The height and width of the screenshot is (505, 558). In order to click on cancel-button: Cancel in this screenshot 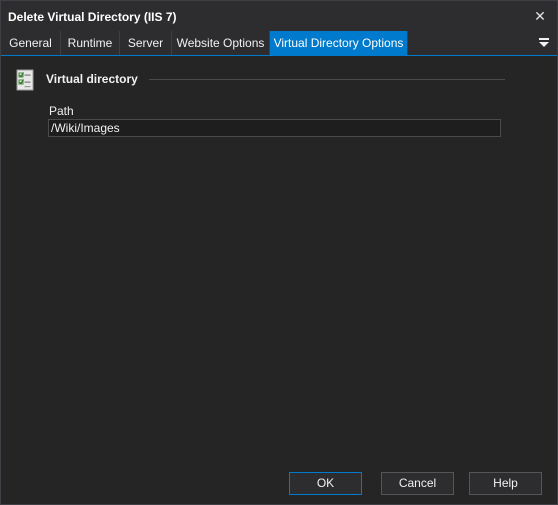, I will do `click(417, 483)`.